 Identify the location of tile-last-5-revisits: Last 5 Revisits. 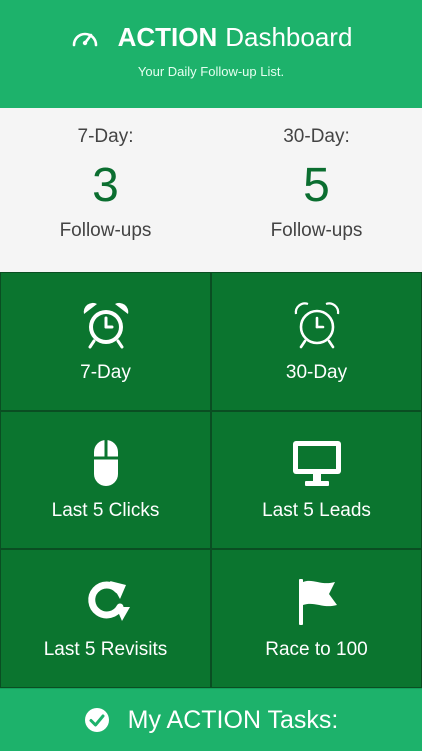
(105, 618).